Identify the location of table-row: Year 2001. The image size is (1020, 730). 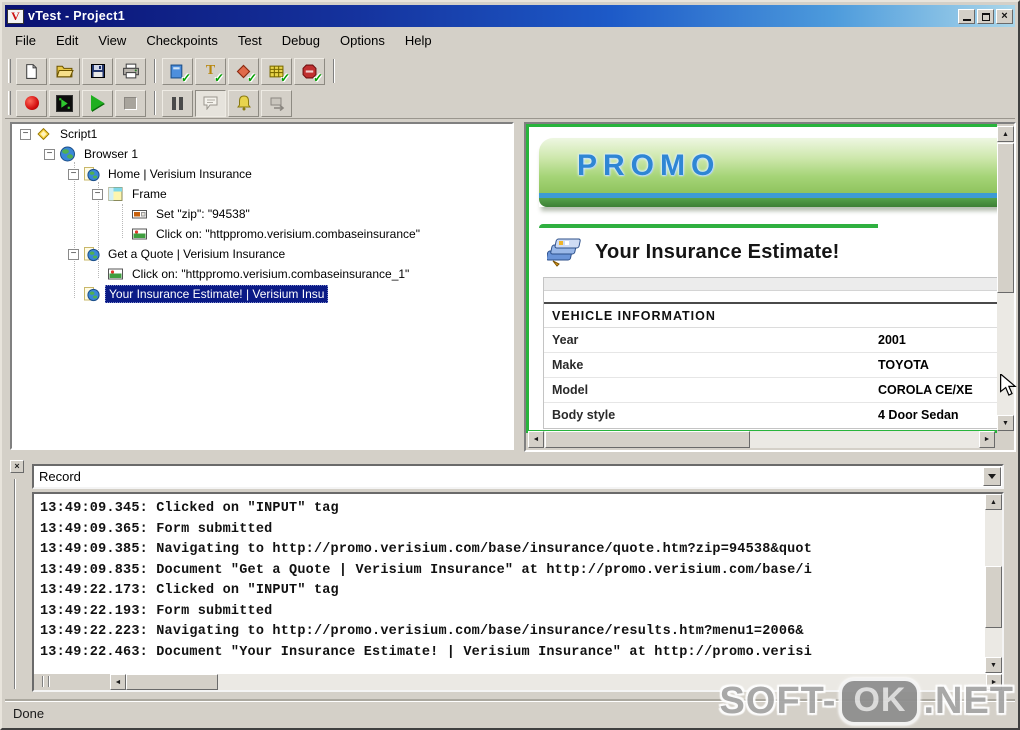
(770, 340).